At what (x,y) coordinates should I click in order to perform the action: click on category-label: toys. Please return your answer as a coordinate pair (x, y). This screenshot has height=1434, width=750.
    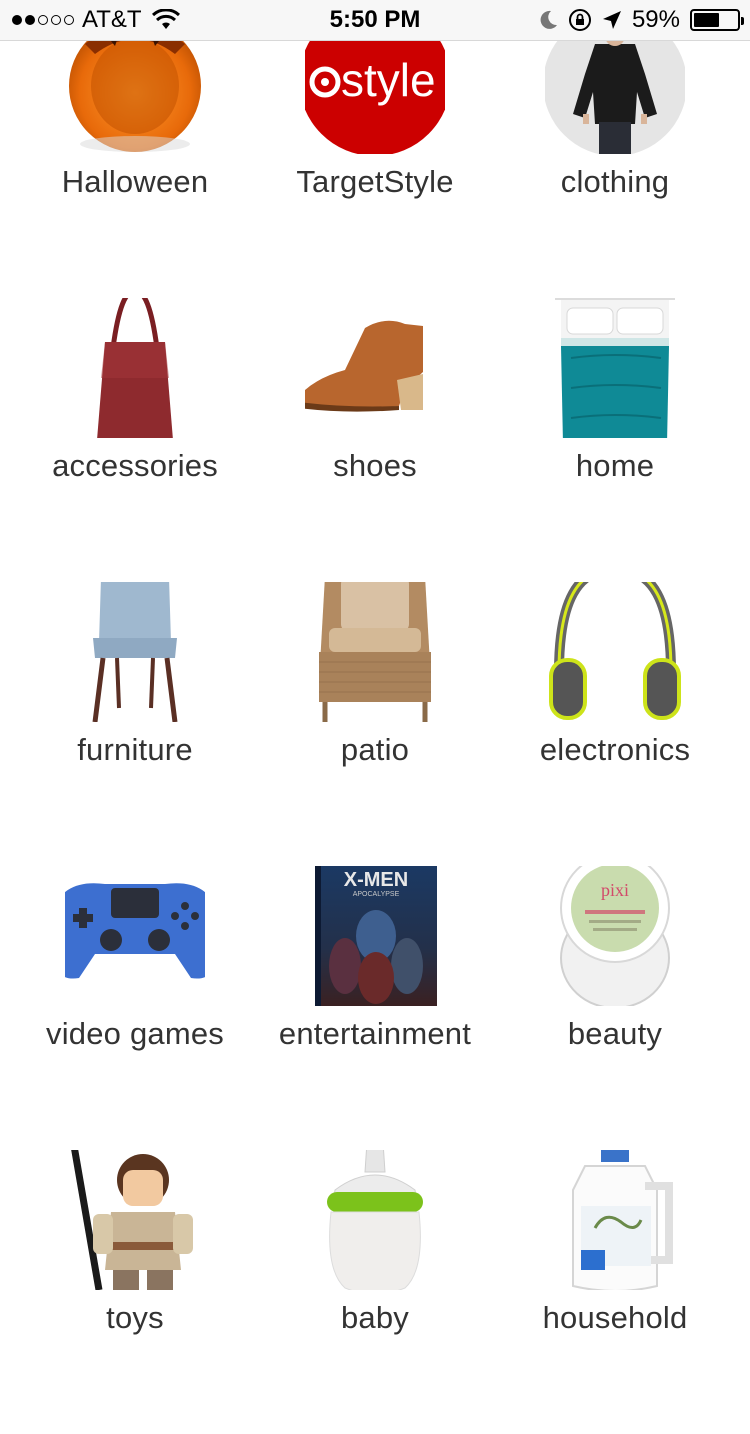
    Looking at the image, I should click on (135, 1317).